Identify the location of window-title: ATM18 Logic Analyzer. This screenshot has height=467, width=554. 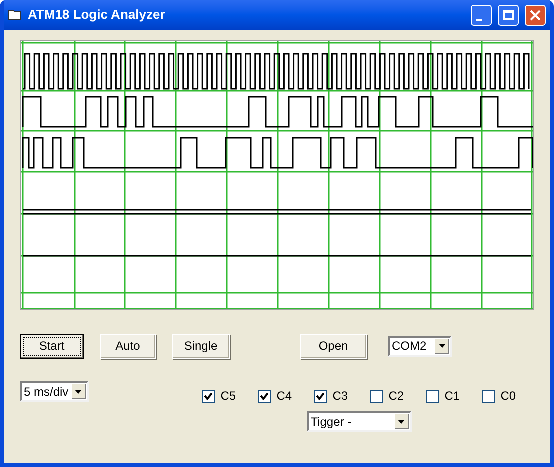
(97, 15).